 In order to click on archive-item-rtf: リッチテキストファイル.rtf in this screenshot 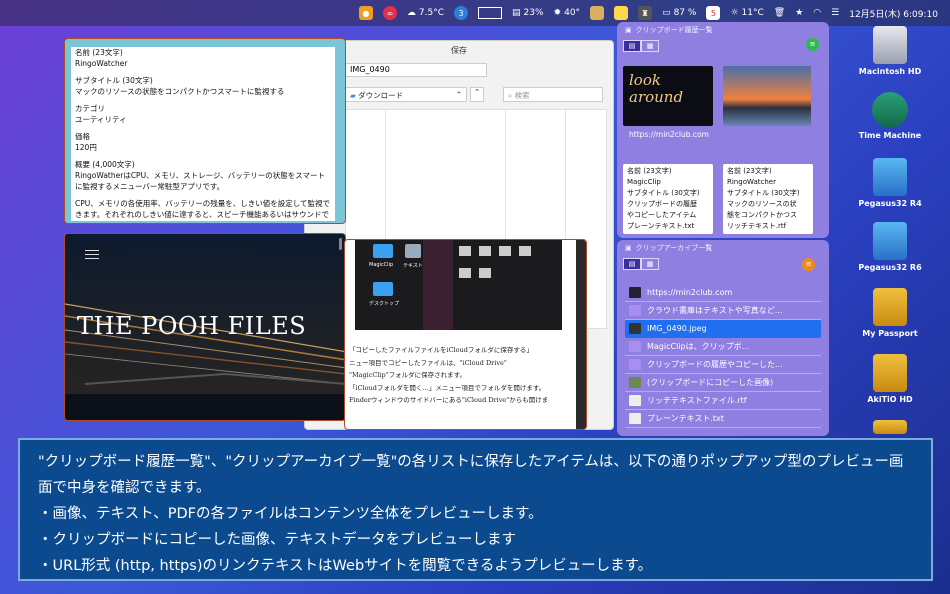, I will do `click(723, 401)`.